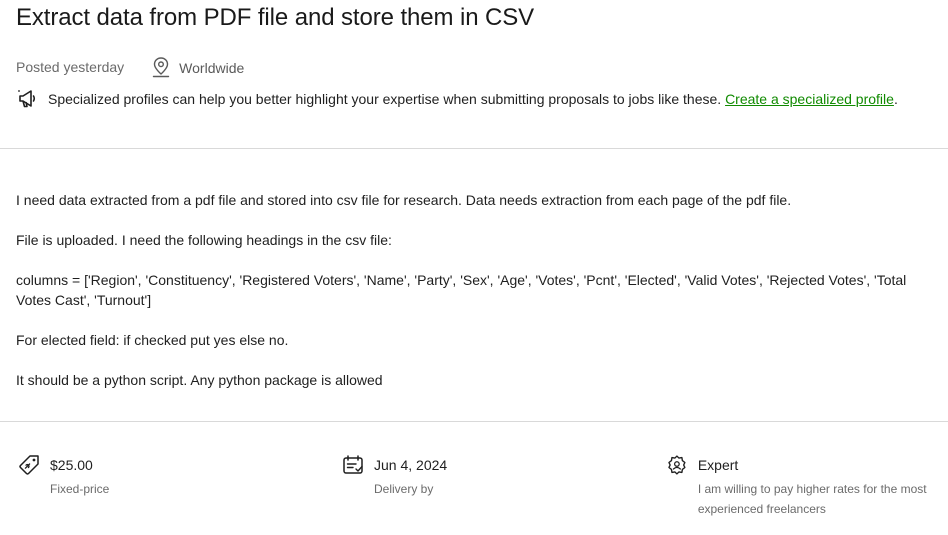 The width and height of the screenshot is (948, 535). What do you see at coordinates (63, 476) in the screenshot?
I see `budget-stat: $25.00 Fixed-price` at bounding box center [63, 476].